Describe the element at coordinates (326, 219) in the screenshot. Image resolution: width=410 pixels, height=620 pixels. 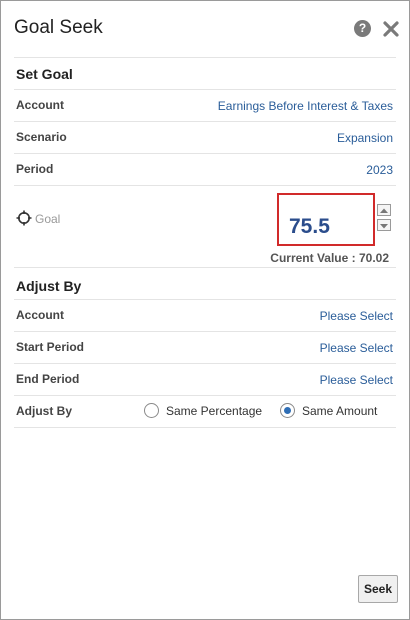
I see `goal-value-input` at that location.